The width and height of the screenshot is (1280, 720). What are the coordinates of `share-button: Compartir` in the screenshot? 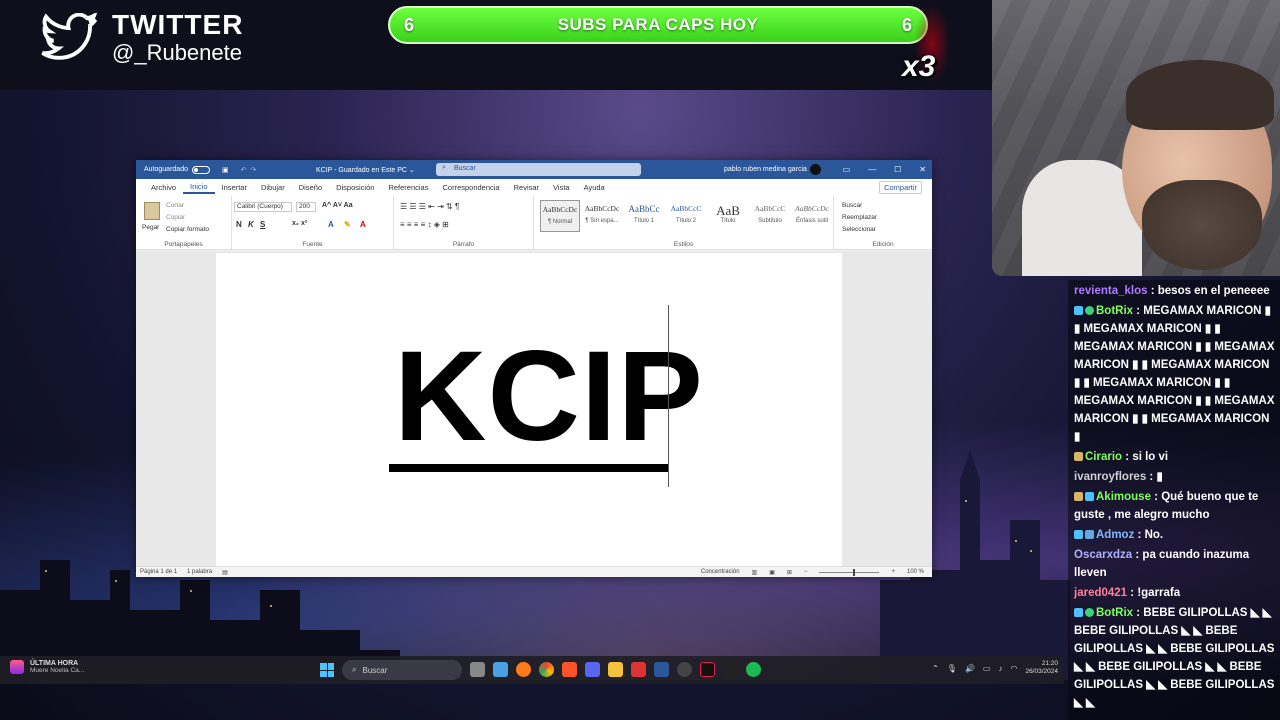 It's located at (900, 187).